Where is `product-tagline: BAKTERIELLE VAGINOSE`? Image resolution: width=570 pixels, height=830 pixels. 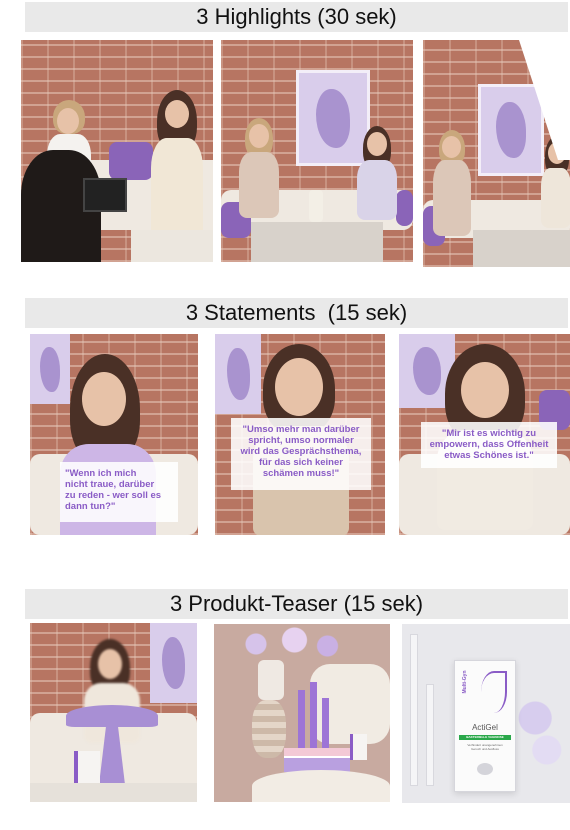 product-tagline: BAKTERIELLE VAGINOSE is located at coordinates (485, 737).